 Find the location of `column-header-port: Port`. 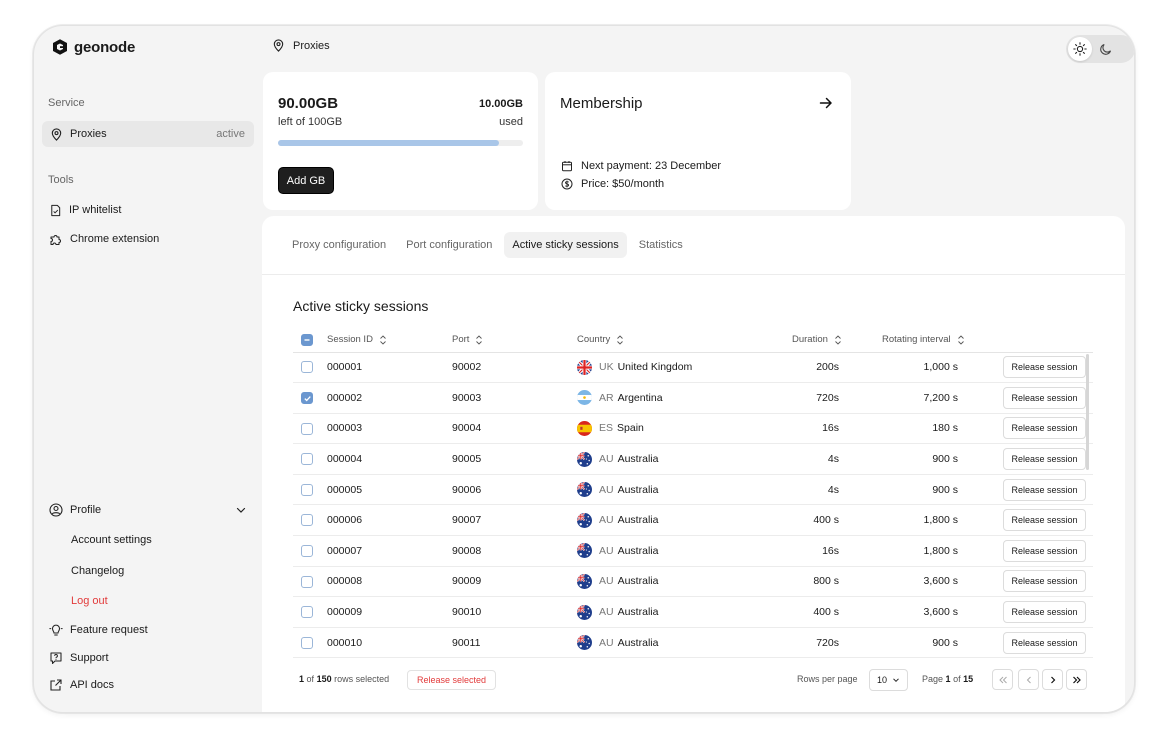

column-header-port: Port is located at coordinates (514, 340).